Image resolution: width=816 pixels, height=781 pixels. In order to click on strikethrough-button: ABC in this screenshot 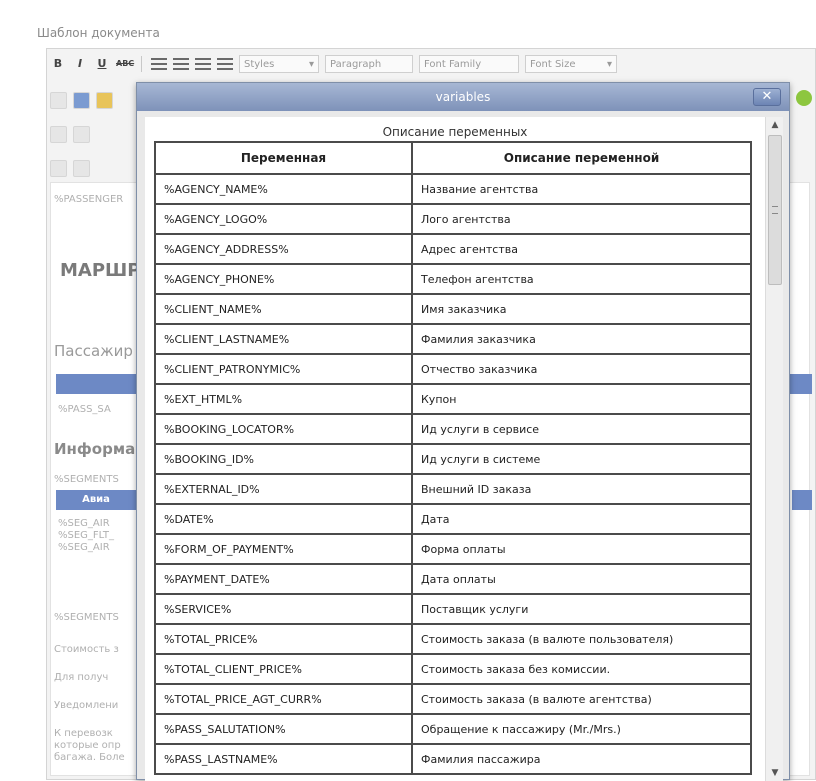, I will do `click(125, 64)`.